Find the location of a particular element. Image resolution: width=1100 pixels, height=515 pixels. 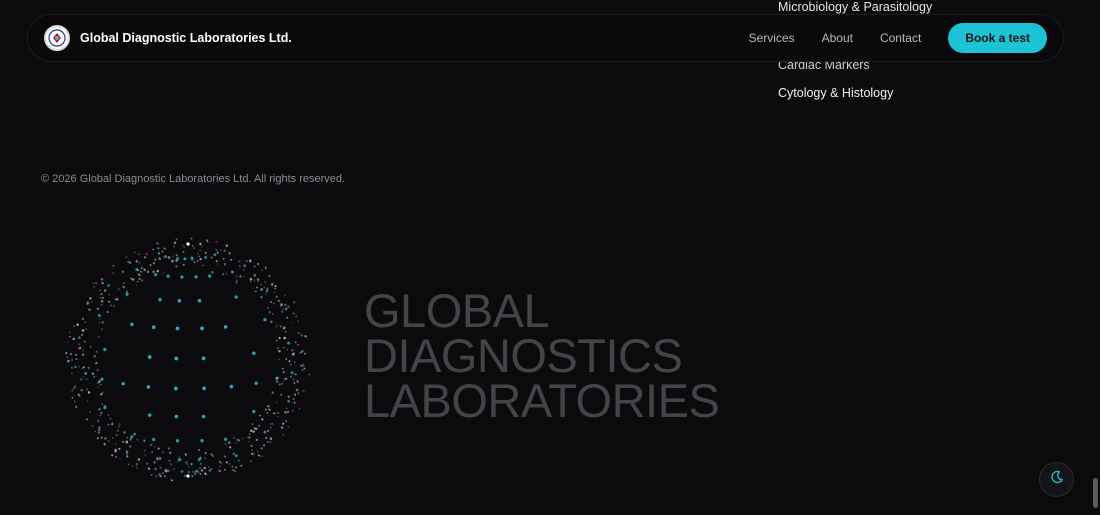

hero-title: GLOBAL DIAGNOSTICS LABORATORIES is located at coordinates (542, 355).